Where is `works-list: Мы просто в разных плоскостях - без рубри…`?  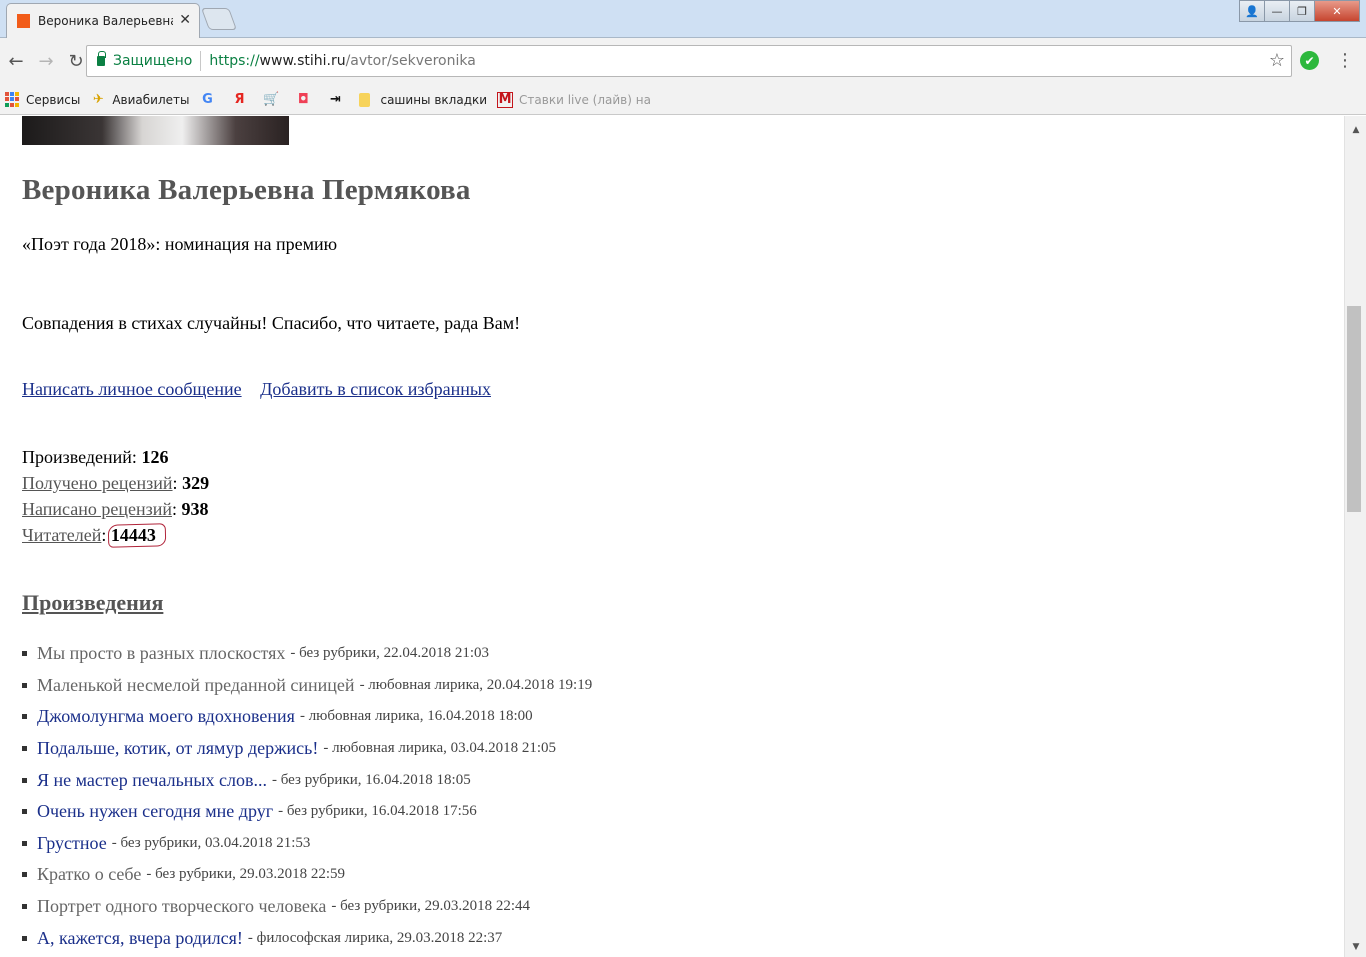 works-list: Мы просто в разных плоскостях - без рубри… is located at coordinates (307, 796).